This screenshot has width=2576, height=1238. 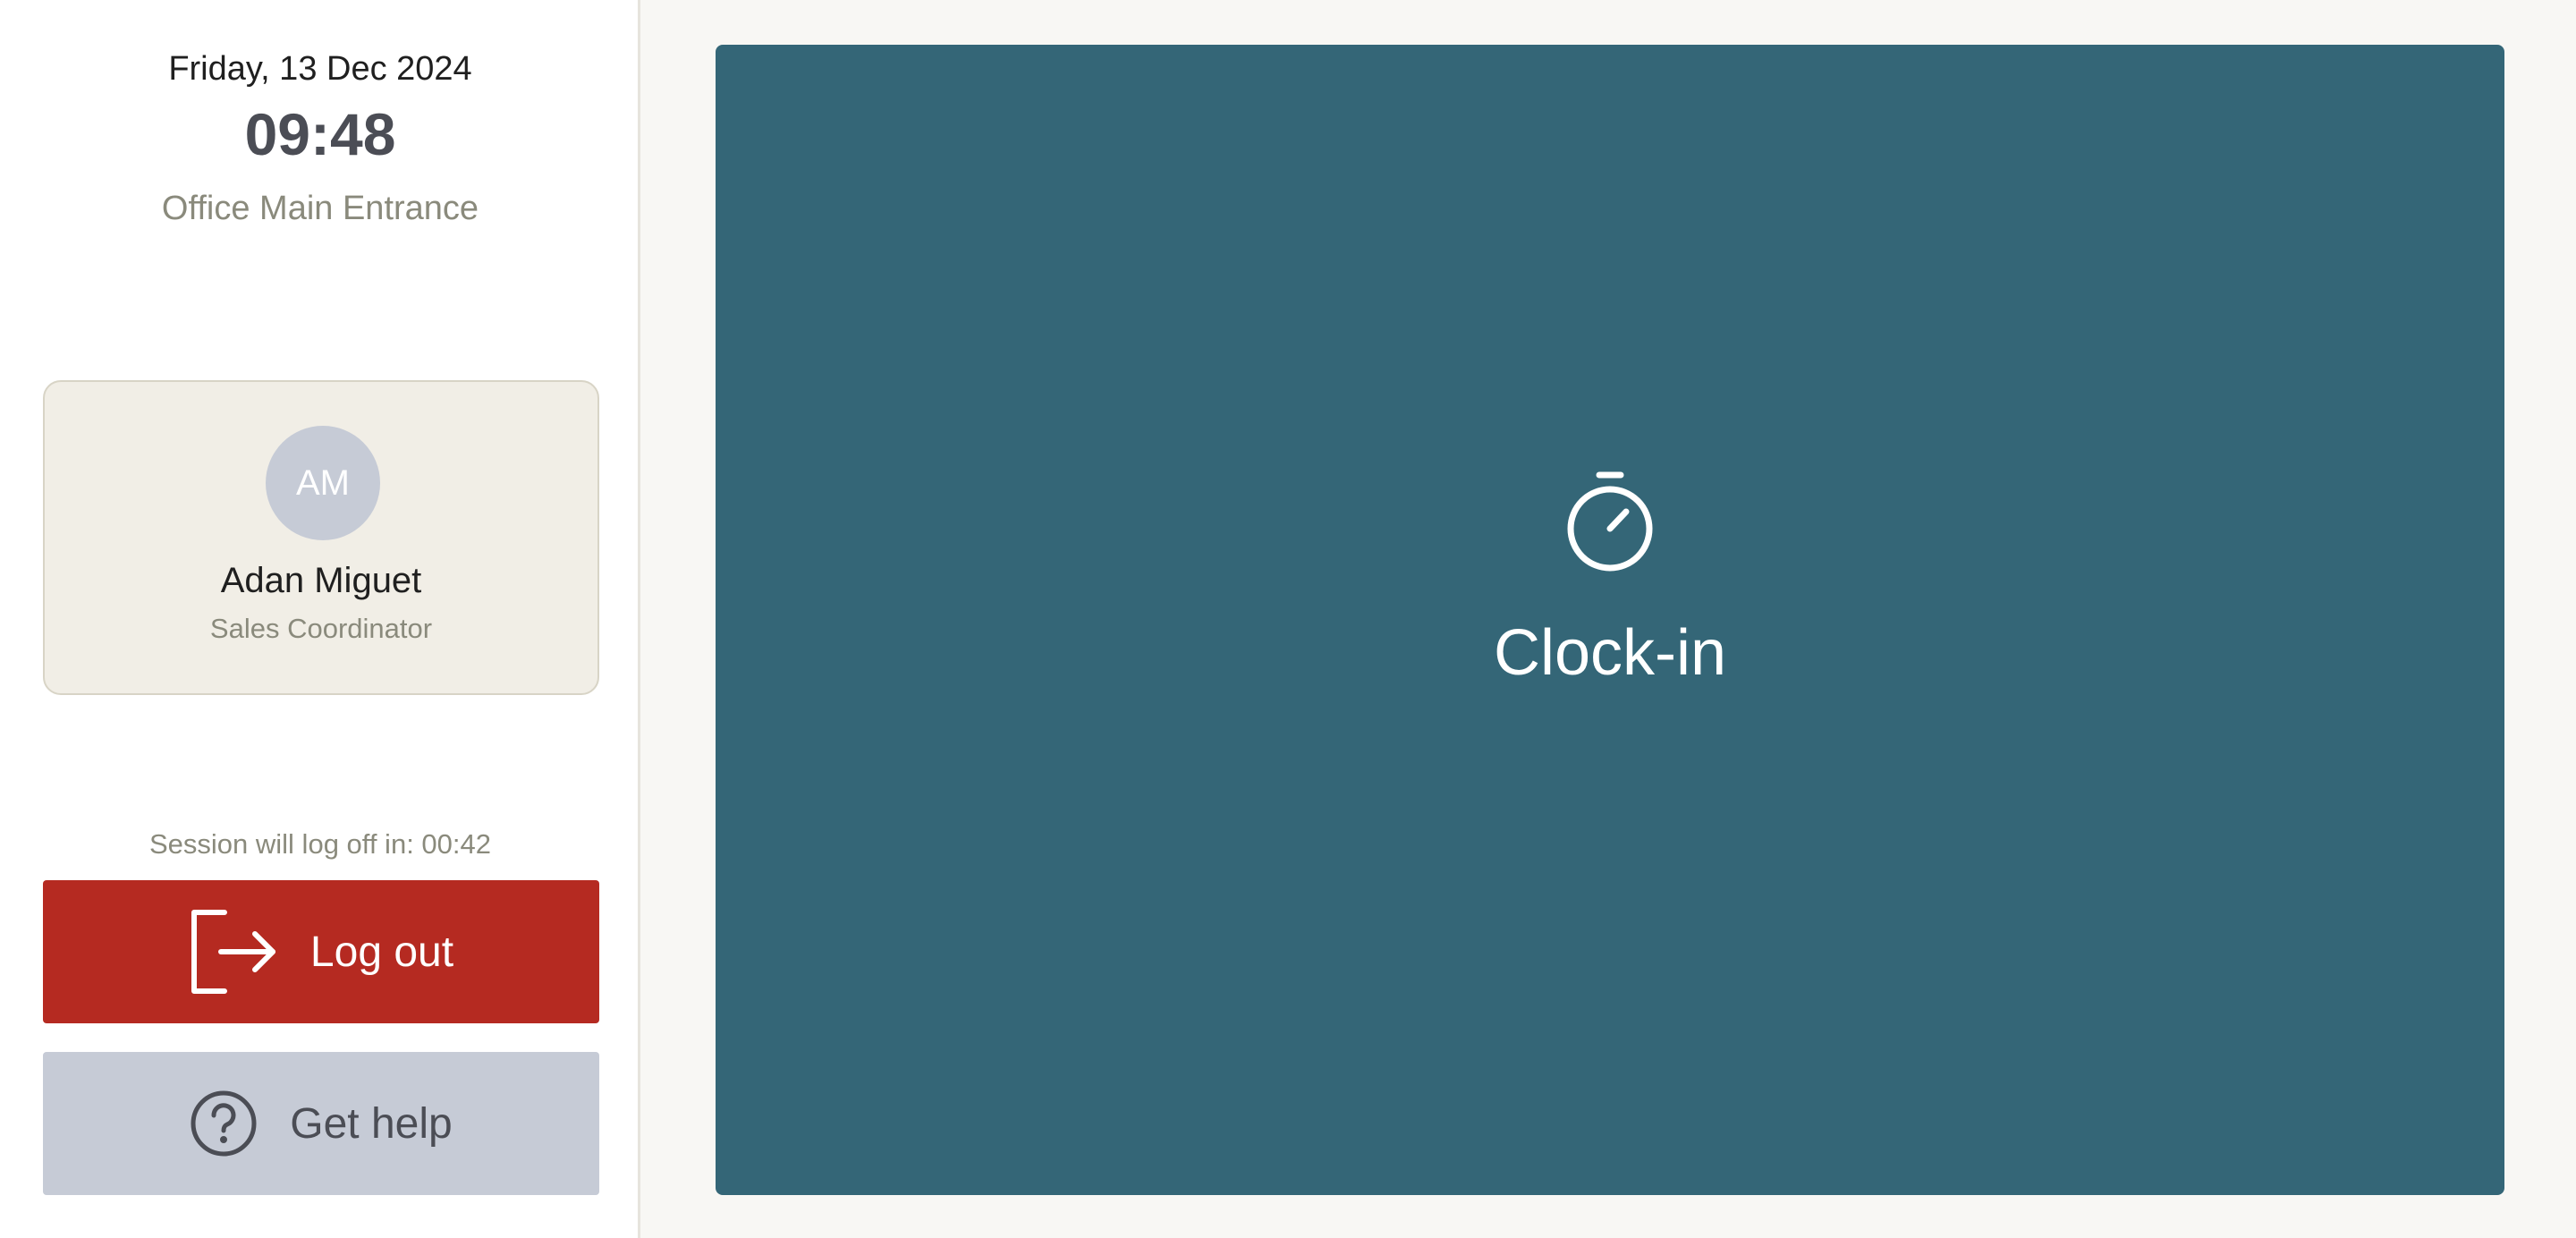 What do you see at coordinates (1610, 653) in the screenshot?
I see `clock-in-label: Clock-in` at bounding box center [1610, 653].